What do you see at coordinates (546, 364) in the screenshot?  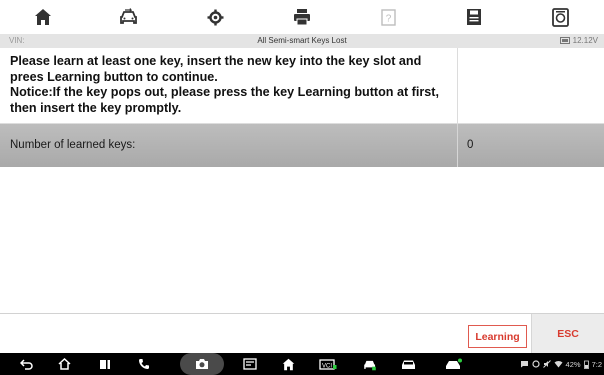 I see `mute-icon` at bounding box center [546, 364].